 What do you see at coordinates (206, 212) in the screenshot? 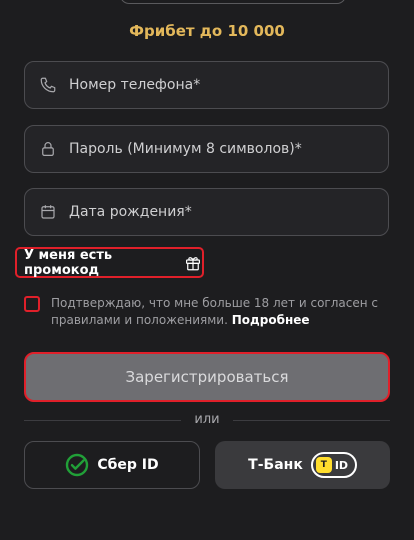
I see `birthdate-field: Дата рождения*` at bounding box center [206, 212].